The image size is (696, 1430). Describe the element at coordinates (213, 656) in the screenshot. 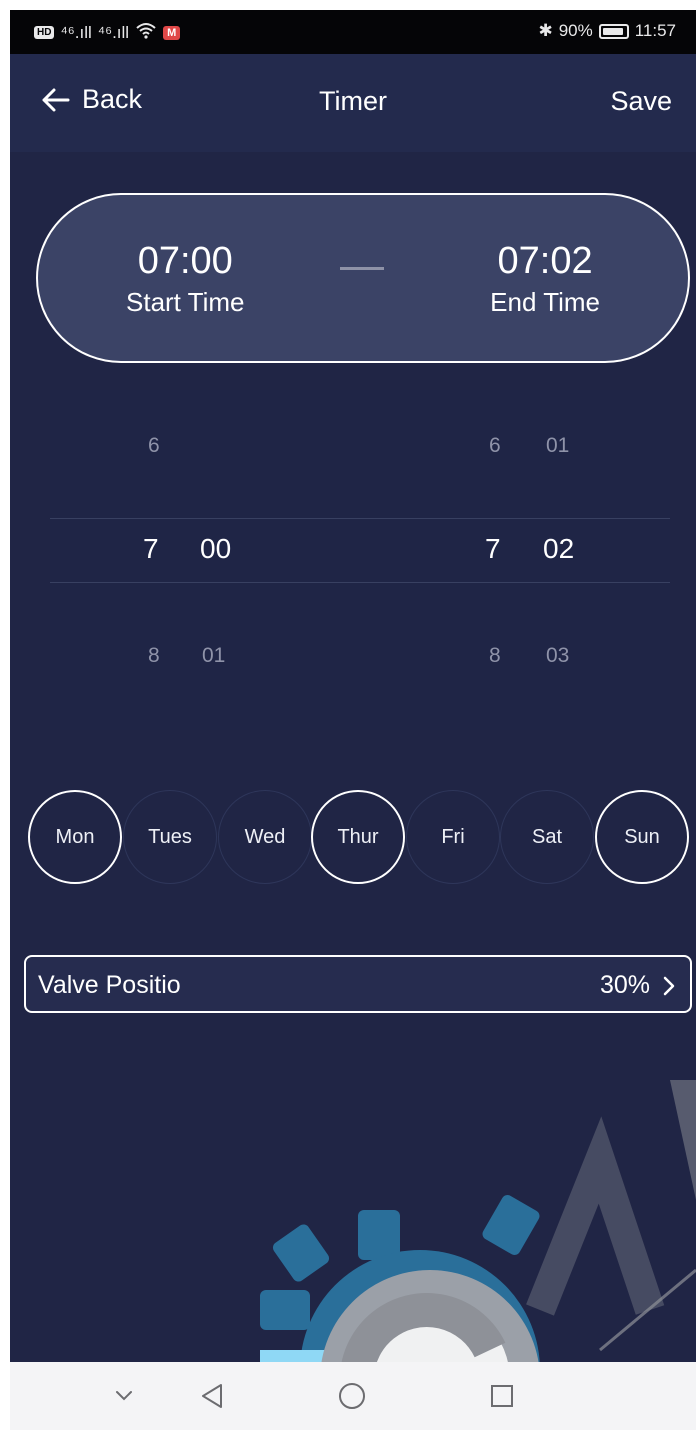

I see `start-minute-option: 01` at that location.